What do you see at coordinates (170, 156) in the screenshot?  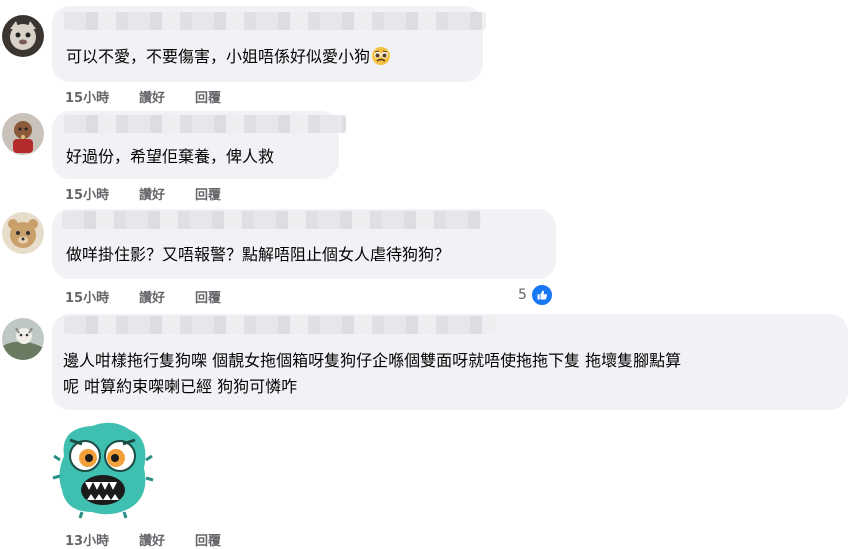 I see `comment-text: 好過份，希望佢棄養，俾人救` at bounding box center [170, 156].